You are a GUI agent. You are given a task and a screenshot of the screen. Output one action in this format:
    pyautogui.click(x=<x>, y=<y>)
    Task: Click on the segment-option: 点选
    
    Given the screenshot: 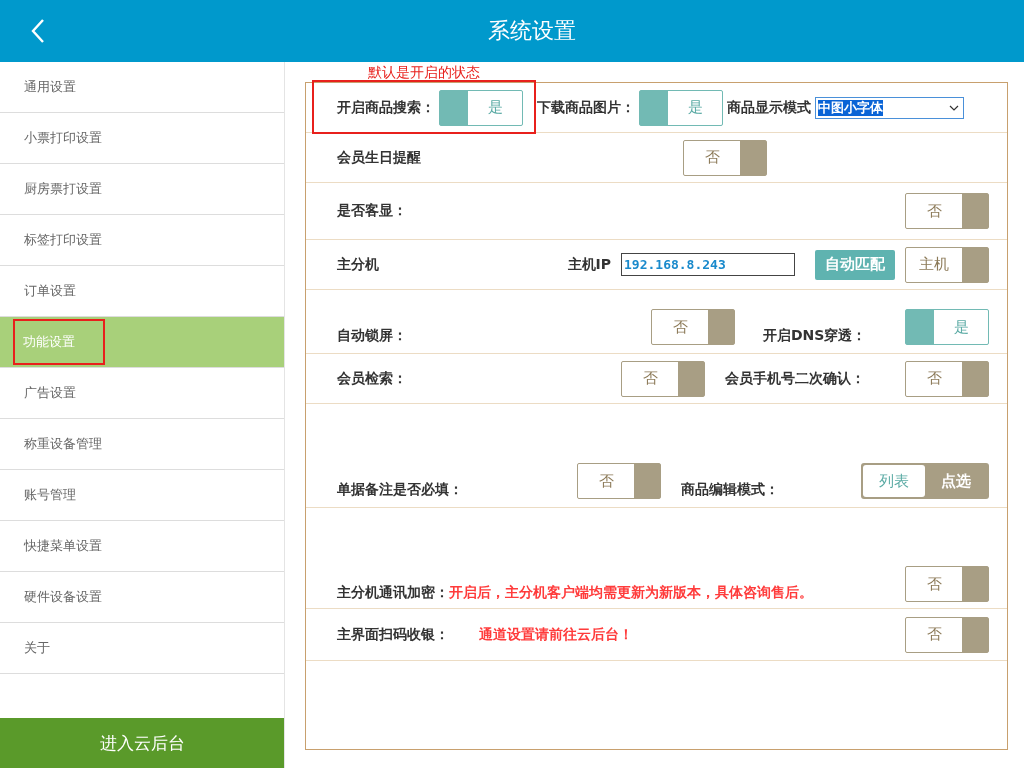 What is the action you would take?
    pyautogui.click(x=956, y=481)
    